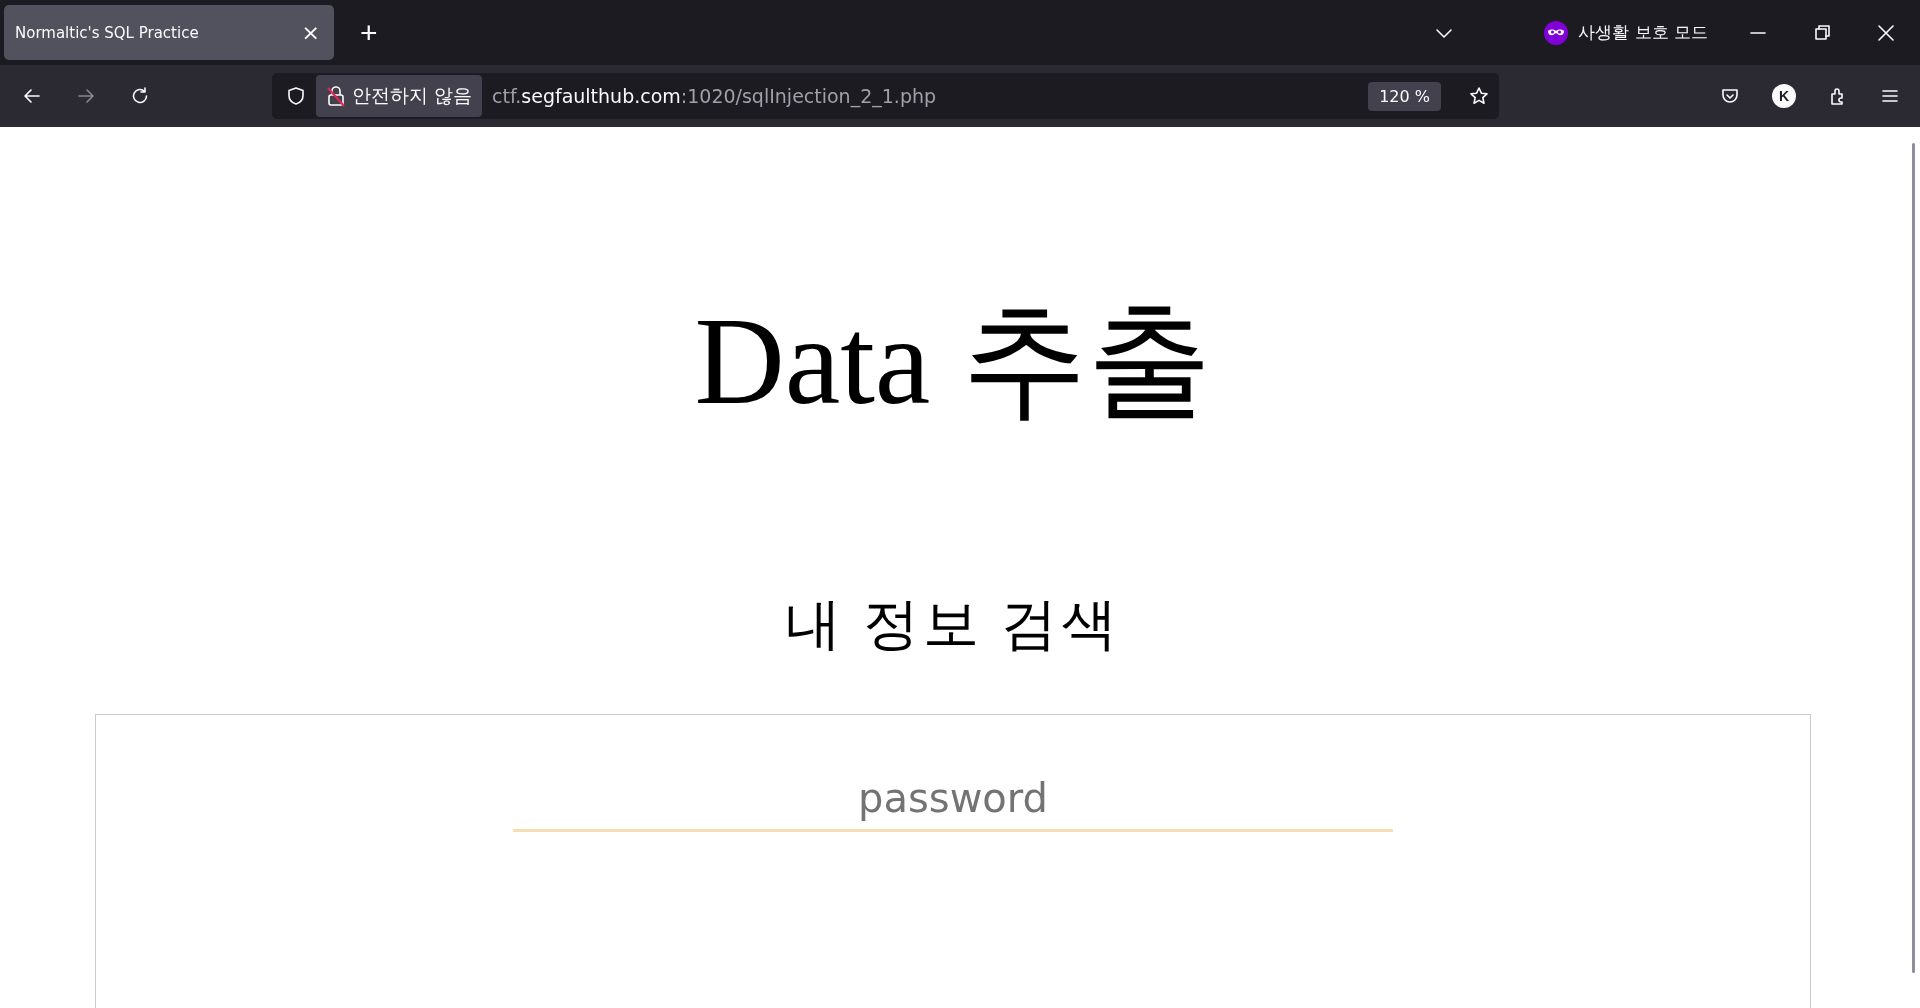 The image size is (1920, 1008). Describe the element at coordinates (1886, 32) in the screenshot. I see `close-icon` at that location.